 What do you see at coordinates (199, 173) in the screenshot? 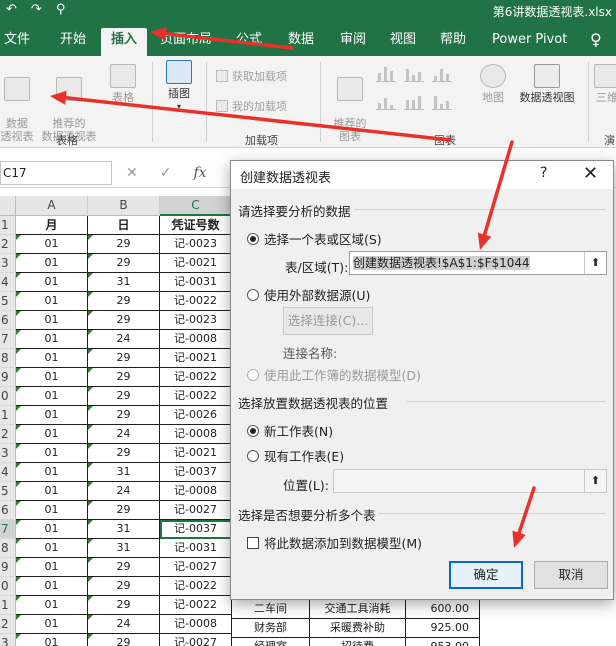
I see `insert-function-icon: fx` at bounding box center [199, 173].